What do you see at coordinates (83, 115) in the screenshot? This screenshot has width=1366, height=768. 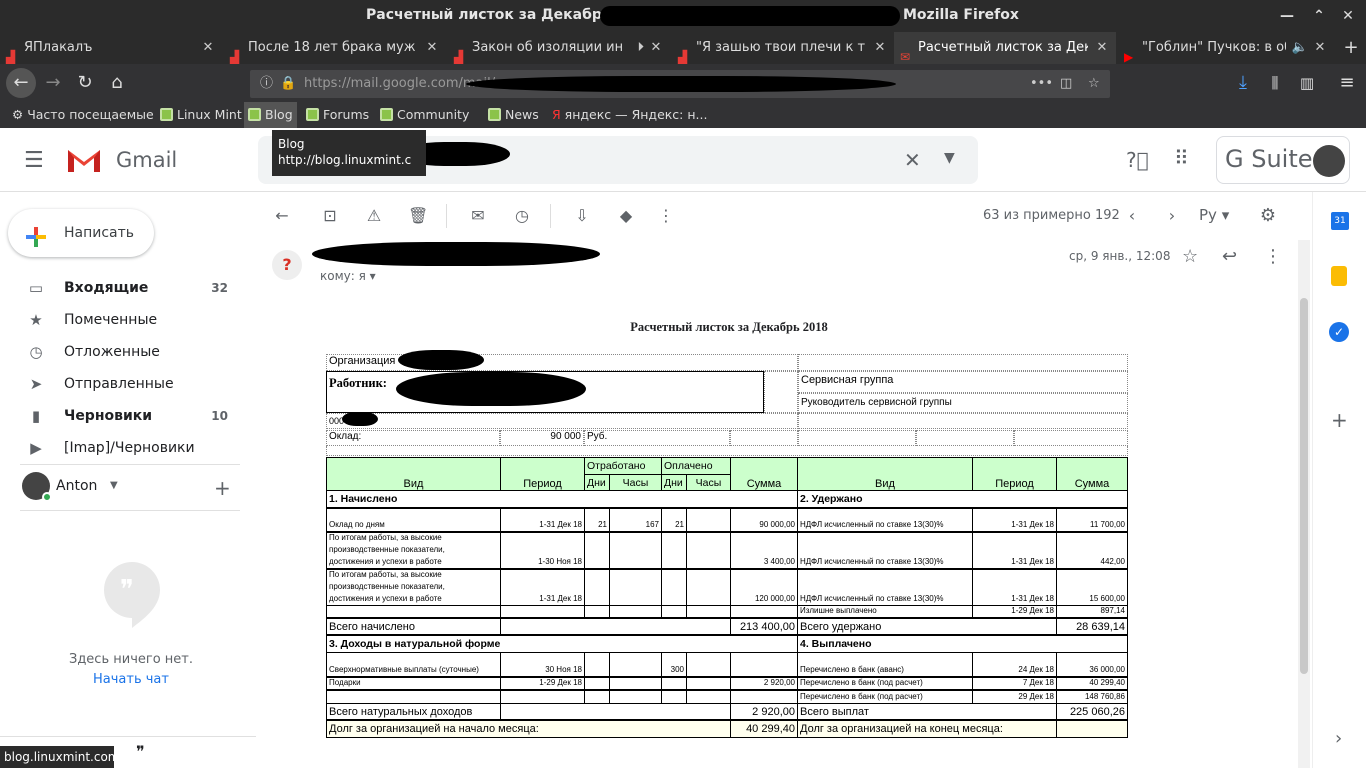 I see `bookmark-most-visited: ⚙ Часто посещаемые` at bounding box center [83, 115].